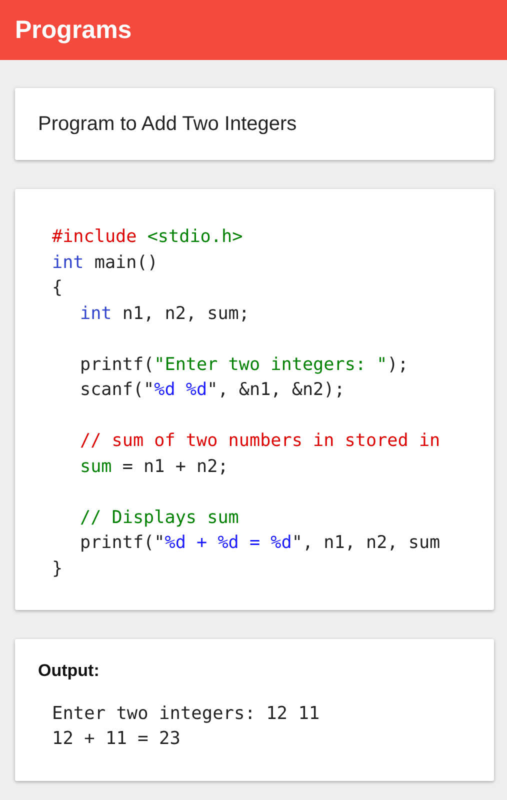 The image size is (507, 800). What do you see at coordinates (181, 390) in the screenshot?
I see `code-token: %d %d` at bounding box center [181, 390].